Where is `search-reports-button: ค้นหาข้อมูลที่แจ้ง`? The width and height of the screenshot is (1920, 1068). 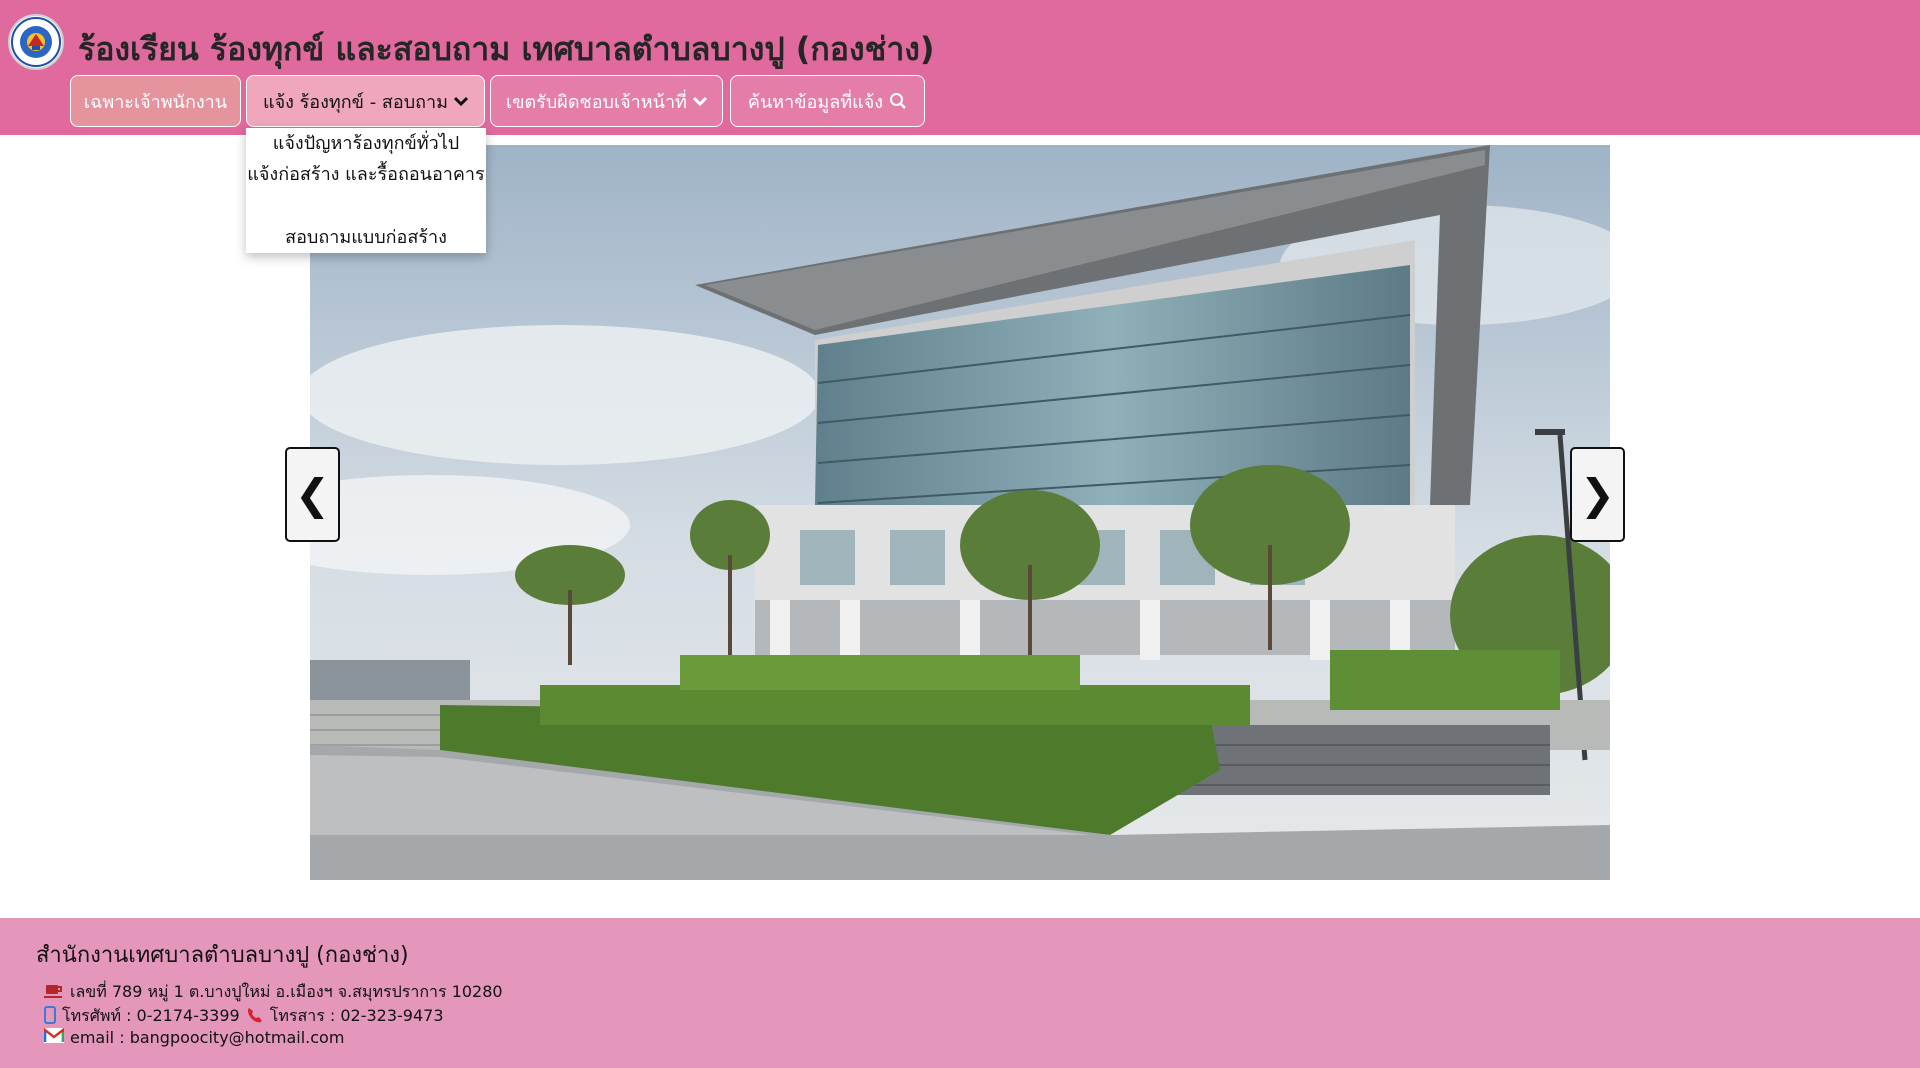 search-reports-button: ค้นหาข้อมูลที่แจ้ง is located at coordinates (827, 101).